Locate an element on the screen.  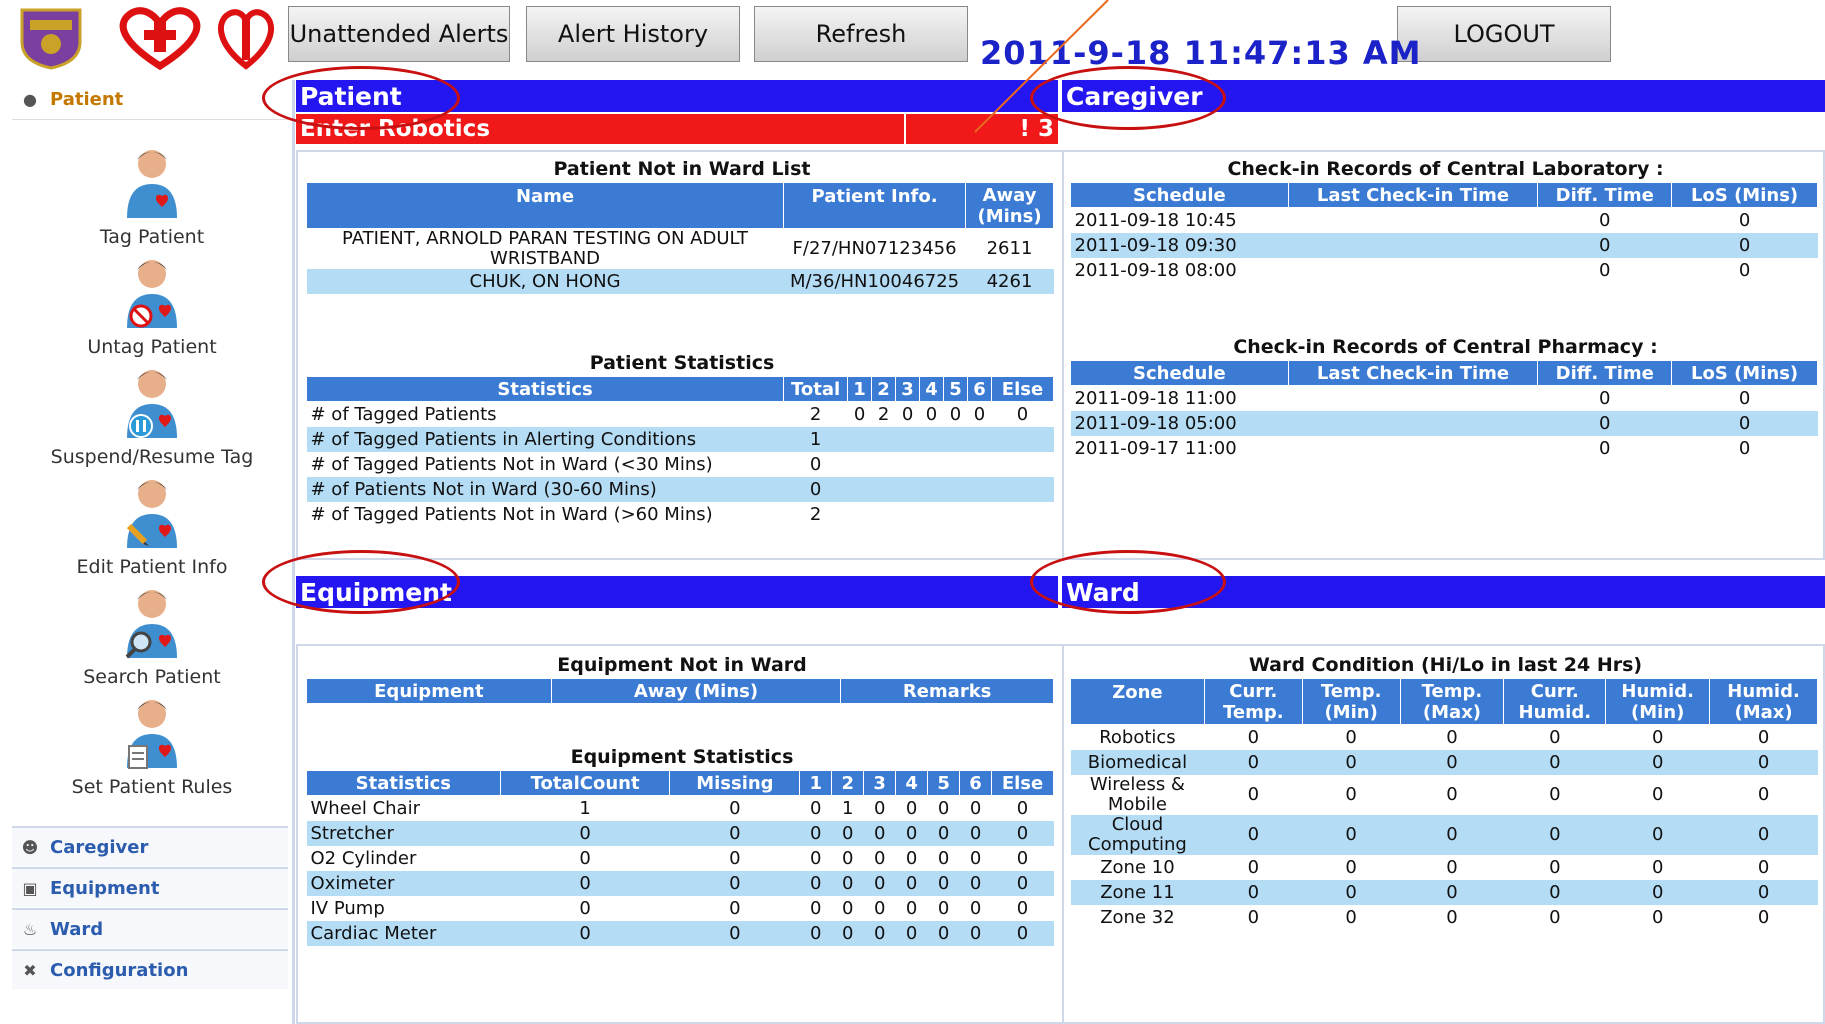
column-header: Curr. Temp. is located at coordinates (1253, 701).